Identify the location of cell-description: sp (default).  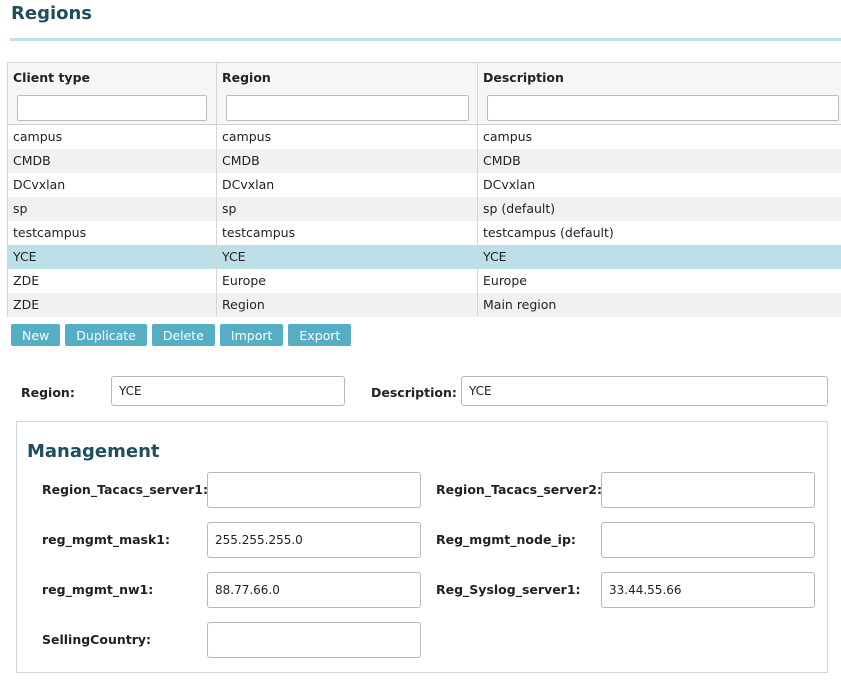
(659, 209).